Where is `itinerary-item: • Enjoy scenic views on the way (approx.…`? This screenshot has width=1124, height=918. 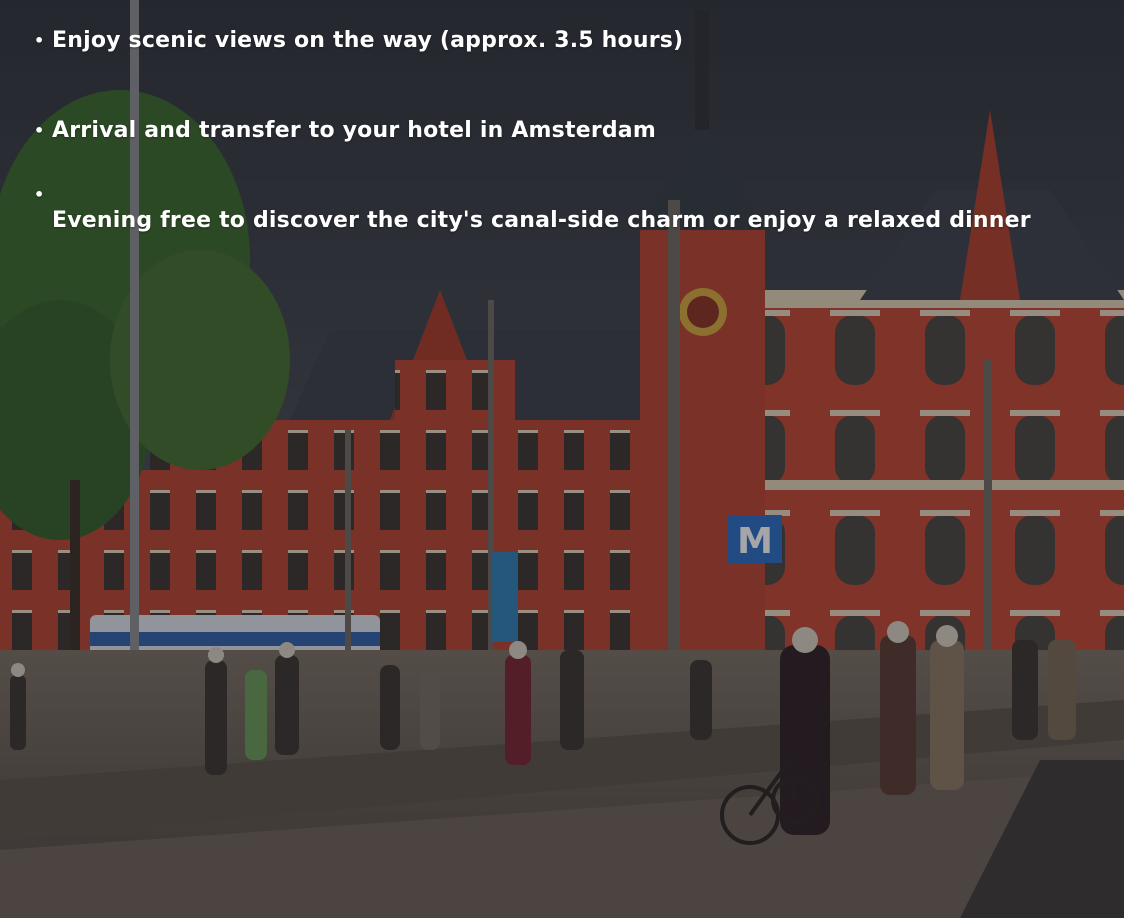
itinerary-item: • Enjoy scenic views on the way (approx.… is located at coordinates (564, 41).